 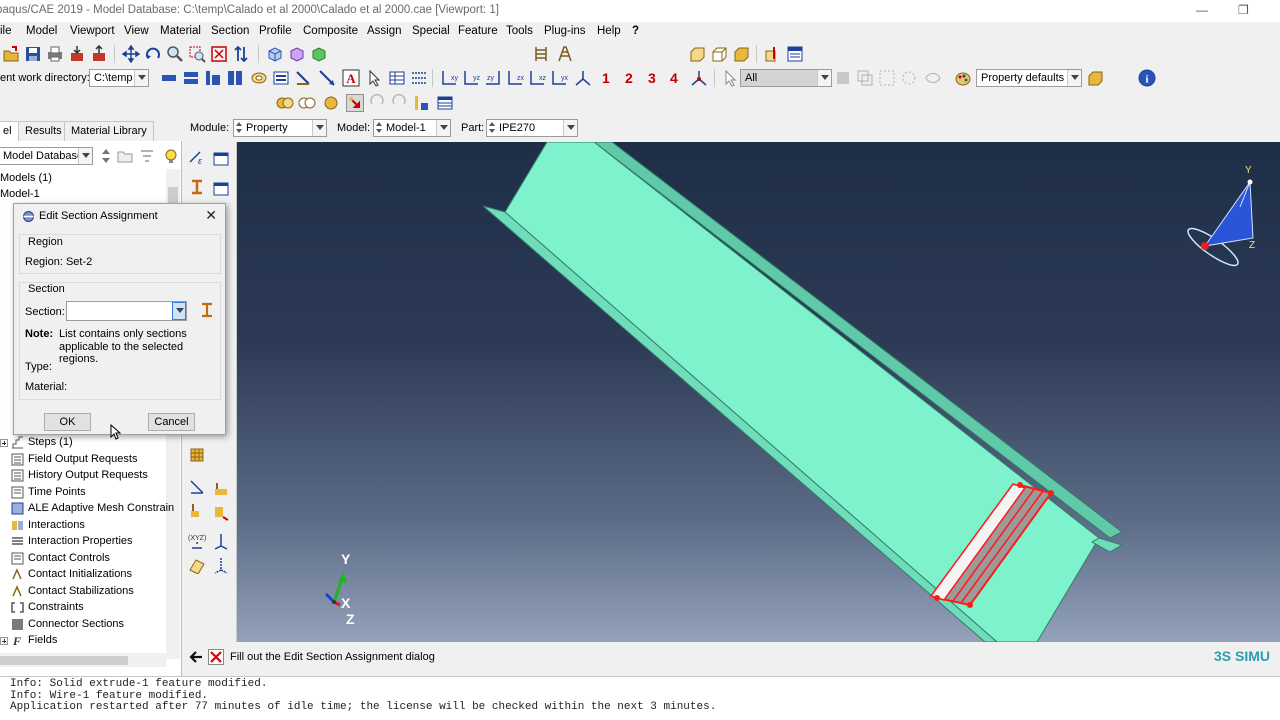 I want to click on box-zoom-icon, so click(x=197, y=54).